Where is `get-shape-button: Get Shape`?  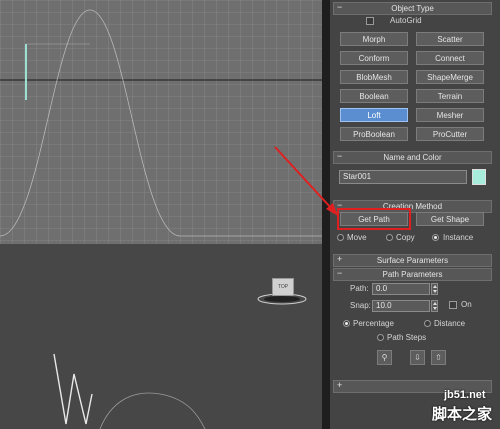 get-shape-button: Get Shape is located at coordinates (450, 219).